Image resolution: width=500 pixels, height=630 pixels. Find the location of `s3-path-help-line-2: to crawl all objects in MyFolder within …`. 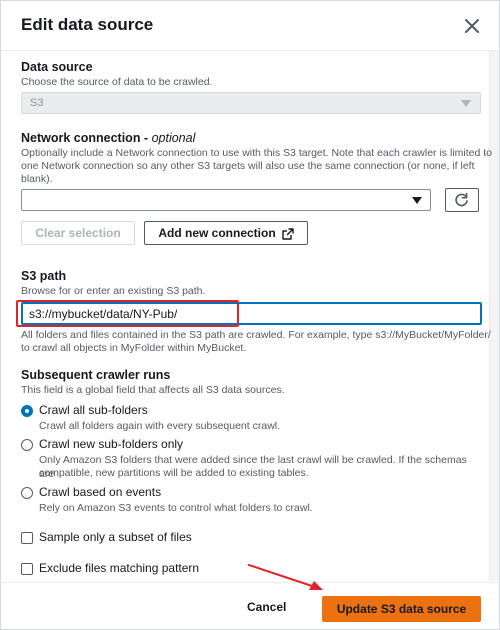

s3-path-help-line-2: to crawl all objects in MyFolder within … is located at coordinates (134, 348).